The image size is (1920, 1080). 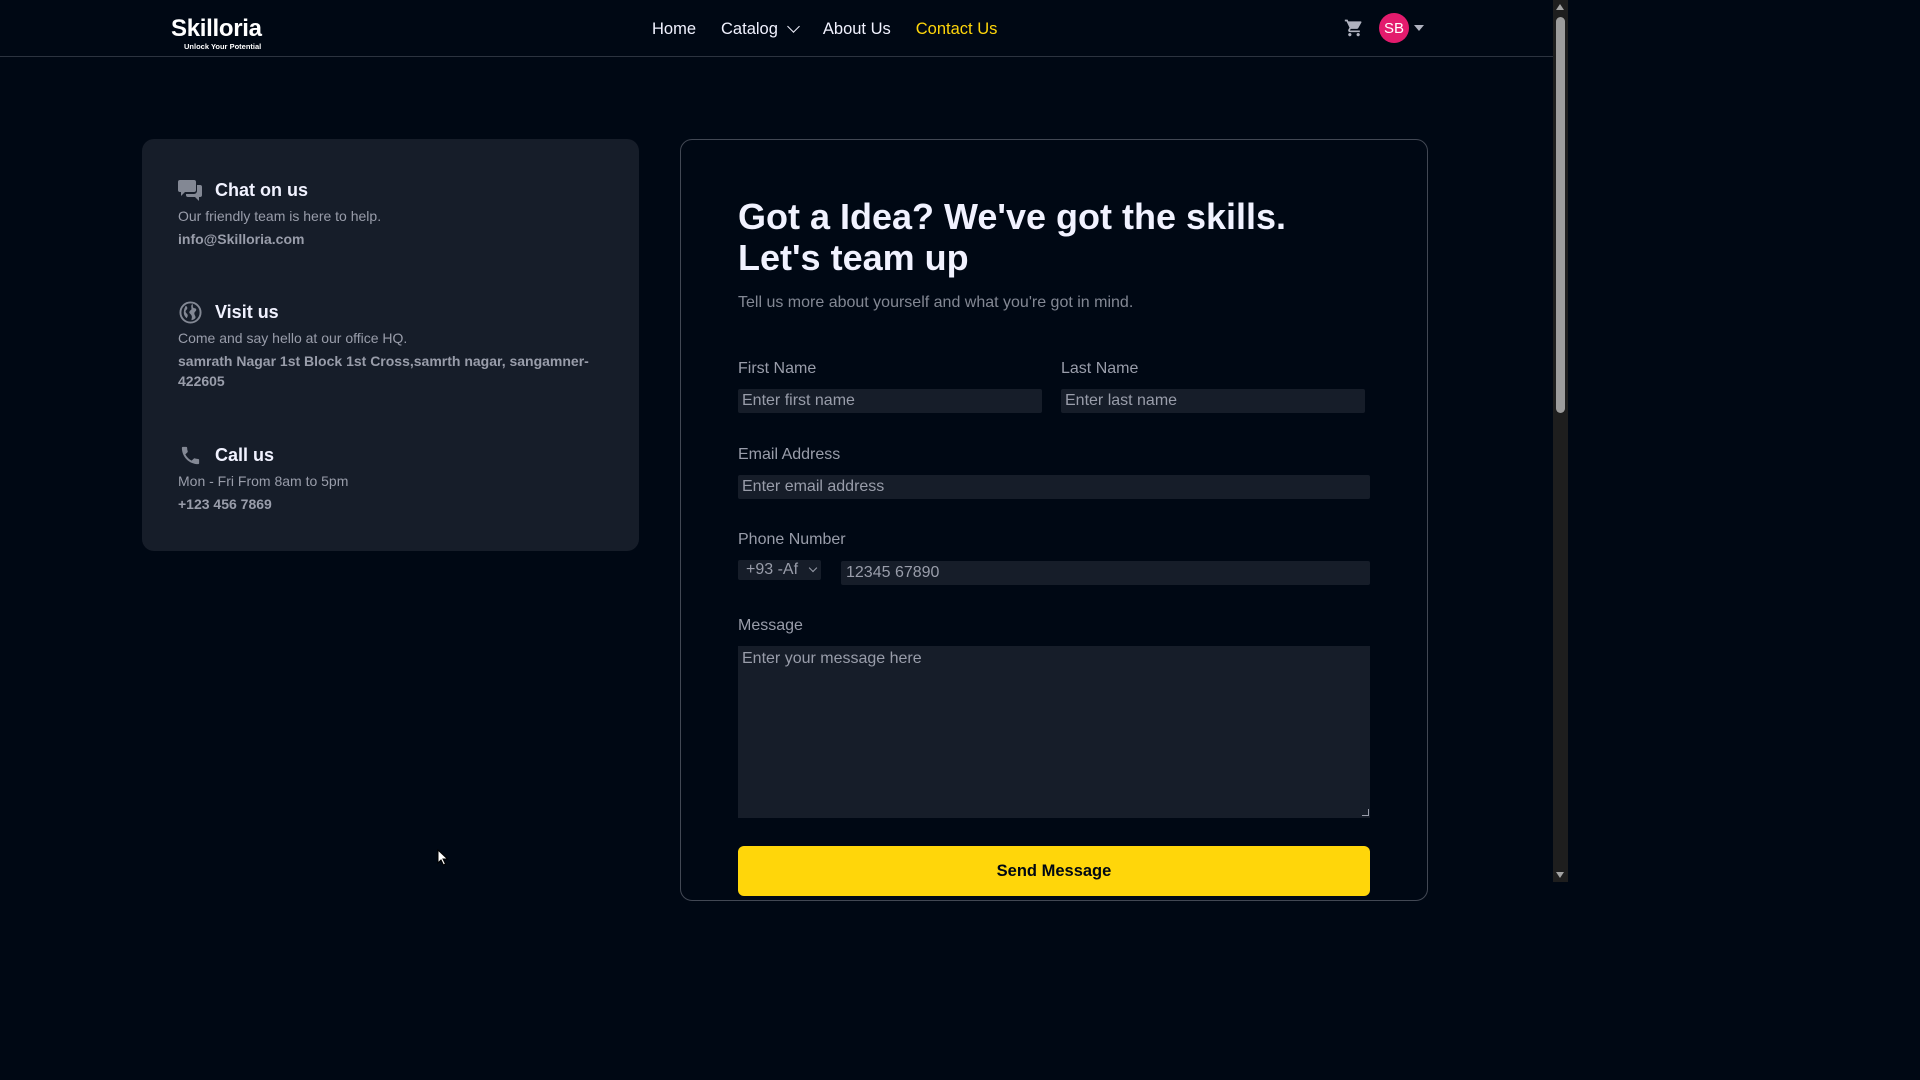 I want to click on contact-info-title: Visit us, so click(x=247, y=311).